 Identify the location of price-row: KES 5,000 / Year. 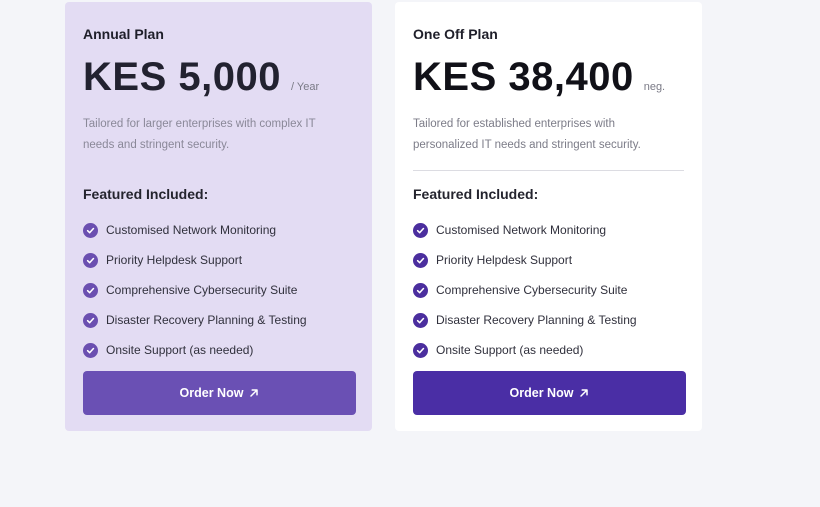
(218, 77).